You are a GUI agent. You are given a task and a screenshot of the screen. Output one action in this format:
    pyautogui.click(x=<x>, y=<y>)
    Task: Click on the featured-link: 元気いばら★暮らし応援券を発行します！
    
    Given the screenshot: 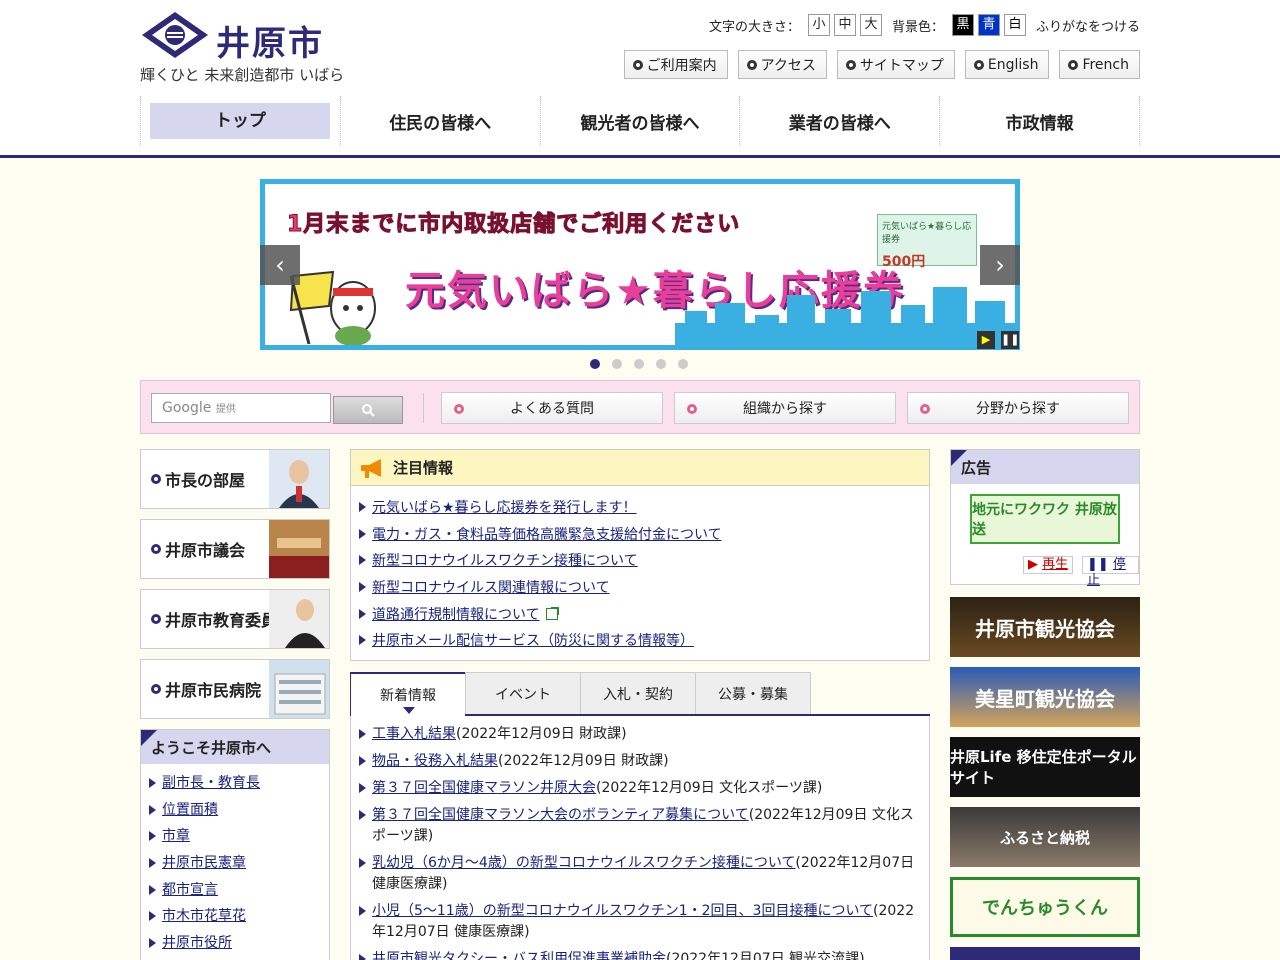 What is the action you would take?
    pyautogui.click(x=504, y=507)
    